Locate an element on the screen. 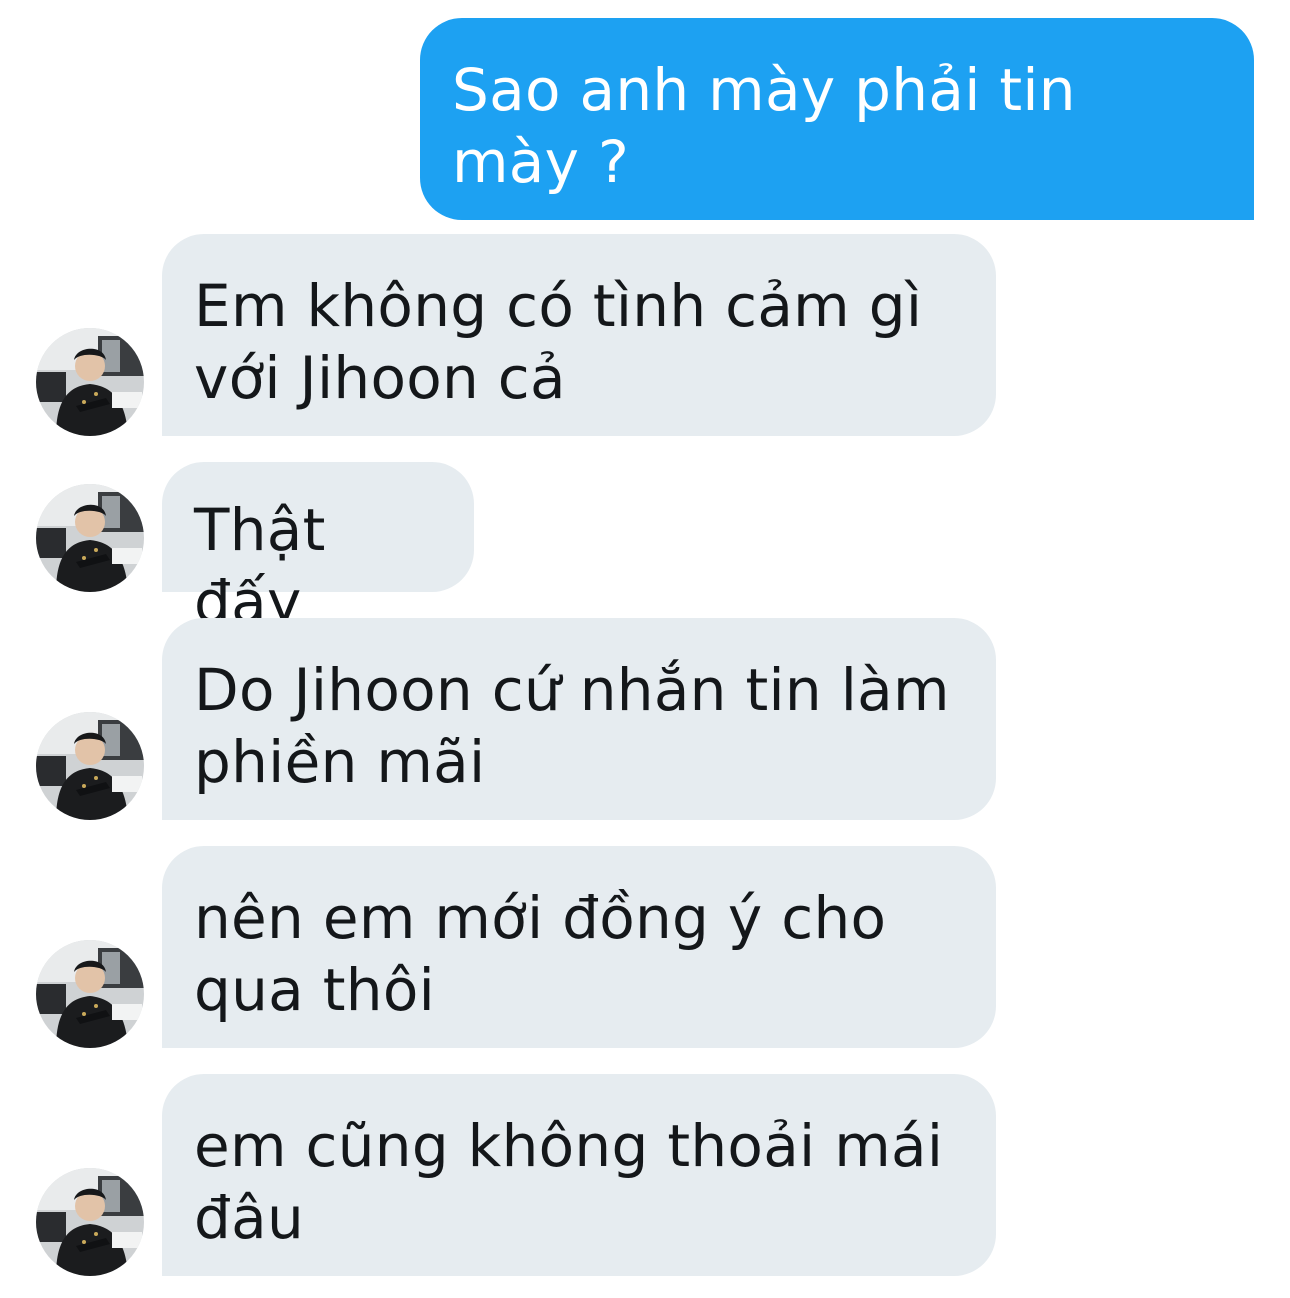  received-message-bubble: em cũng không thoải mái đâu is located at coordinates (579, 1175).